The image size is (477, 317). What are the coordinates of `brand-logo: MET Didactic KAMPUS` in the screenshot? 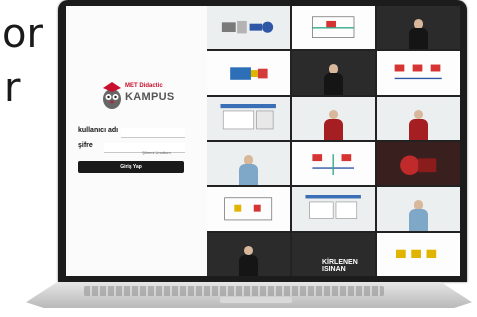 It's located at (141, 96).